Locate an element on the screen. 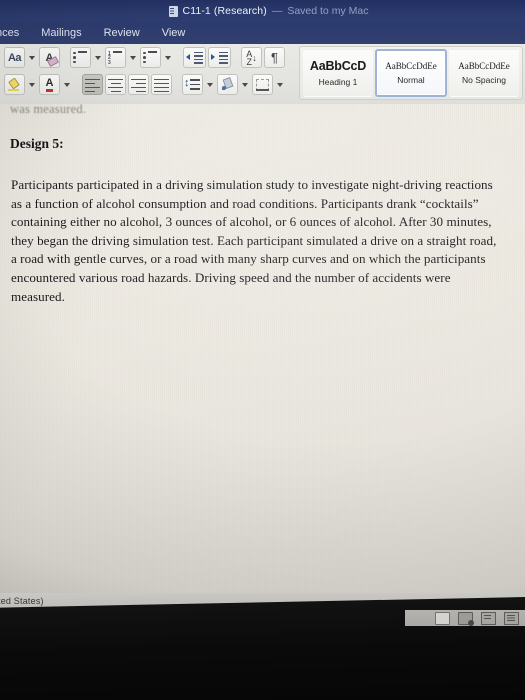 The width and height of the screenshot is (525, 700). decrease-indent-button is located at coordinates (194, 57).